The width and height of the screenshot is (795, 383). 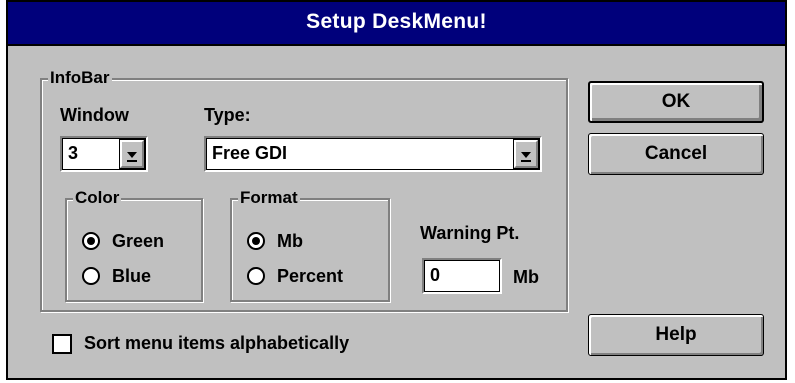 What do you see at coordinates (62, 344) in the screenshot?
I see `sort-checkbox` at bounding box center [62, 344].